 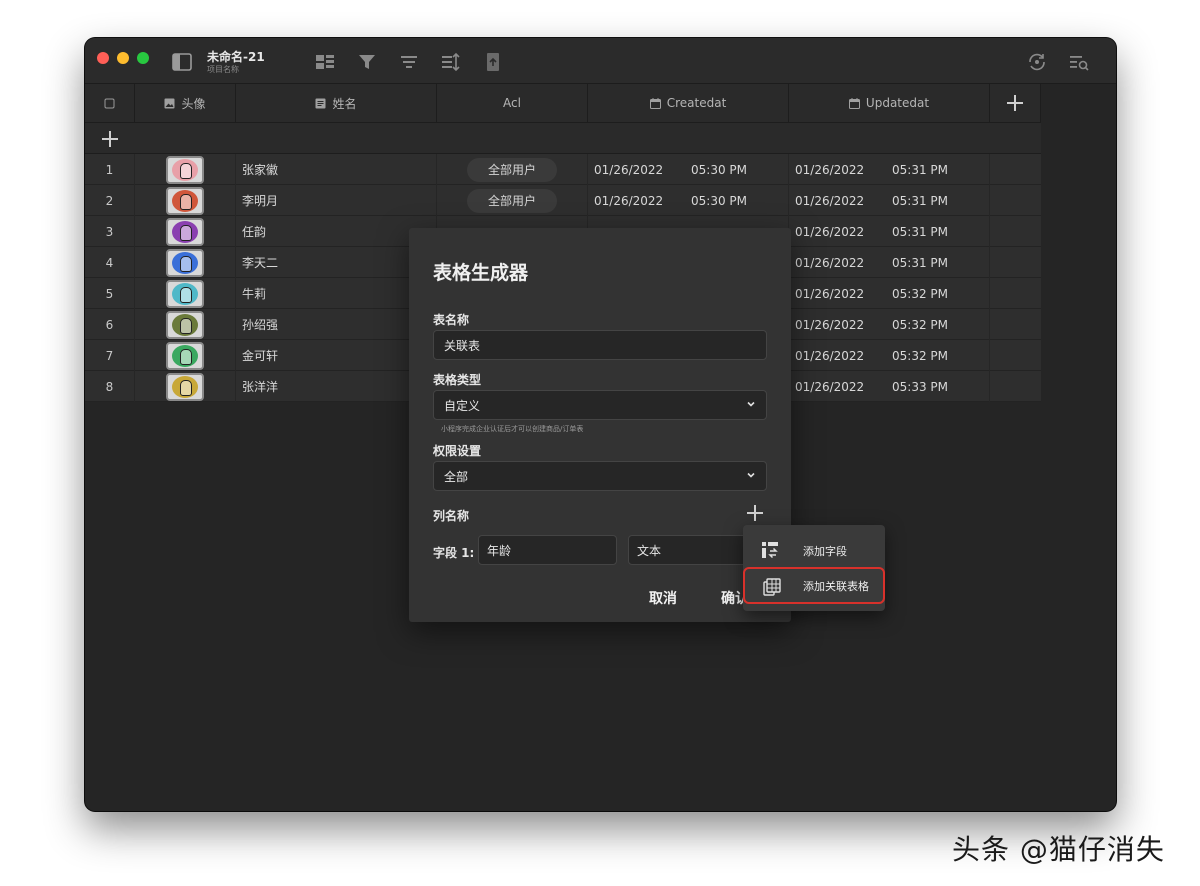 I want to click on add-field-icon, so click(x=770, y=550).